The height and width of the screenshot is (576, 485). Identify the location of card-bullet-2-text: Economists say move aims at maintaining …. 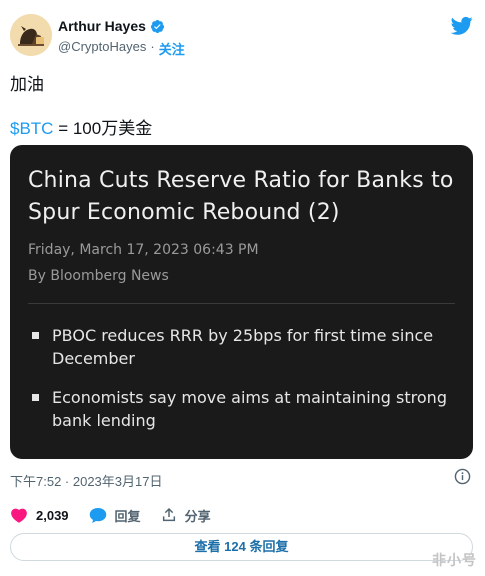
(249, 409).